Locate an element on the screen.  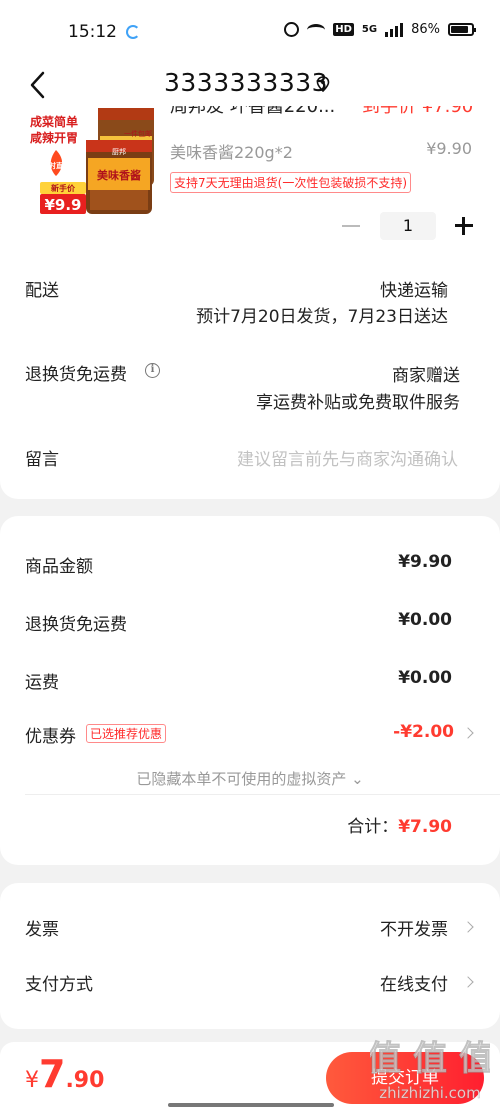
quantity-input: 1 is located at coordinates (408, 226).